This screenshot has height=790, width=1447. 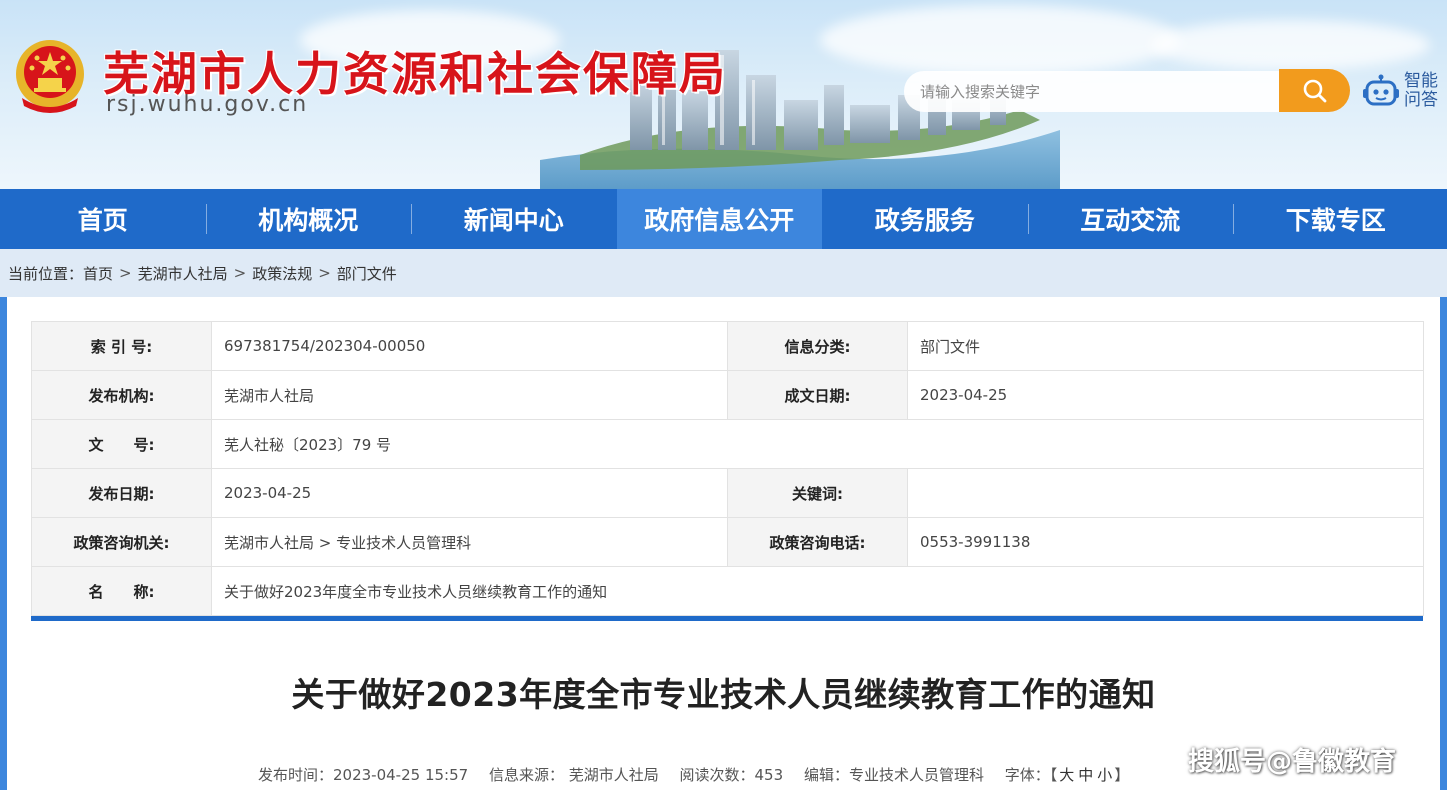 I want to click on nav-item-news: 新闻中心, so click(x=514, y=219).